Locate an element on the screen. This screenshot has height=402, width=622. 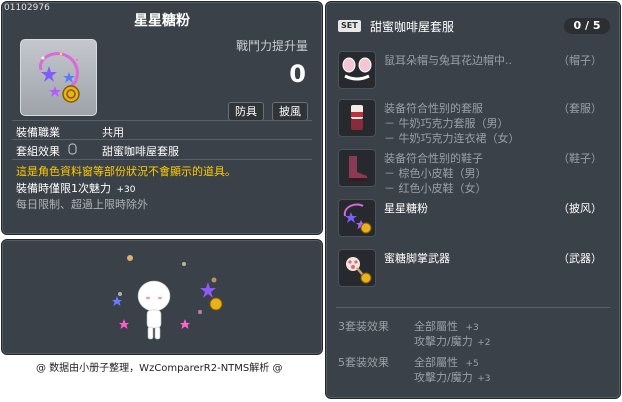
set-item-type: （套服） is located at coordinates (580, 108).